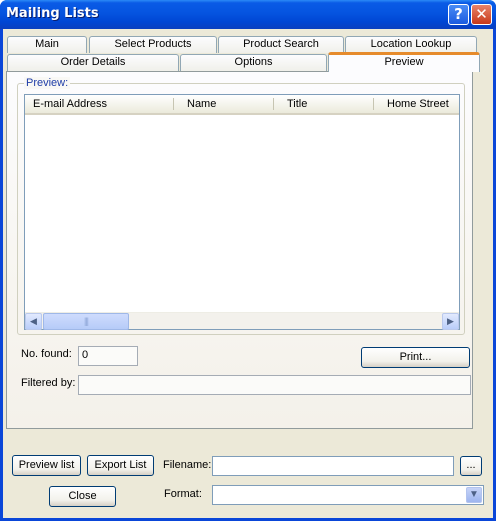 The width and height of the screenshot is (496, 521). Describe the element at coordinates (348, 495) in the screenshot. I see `format-select: ▼` at that location.